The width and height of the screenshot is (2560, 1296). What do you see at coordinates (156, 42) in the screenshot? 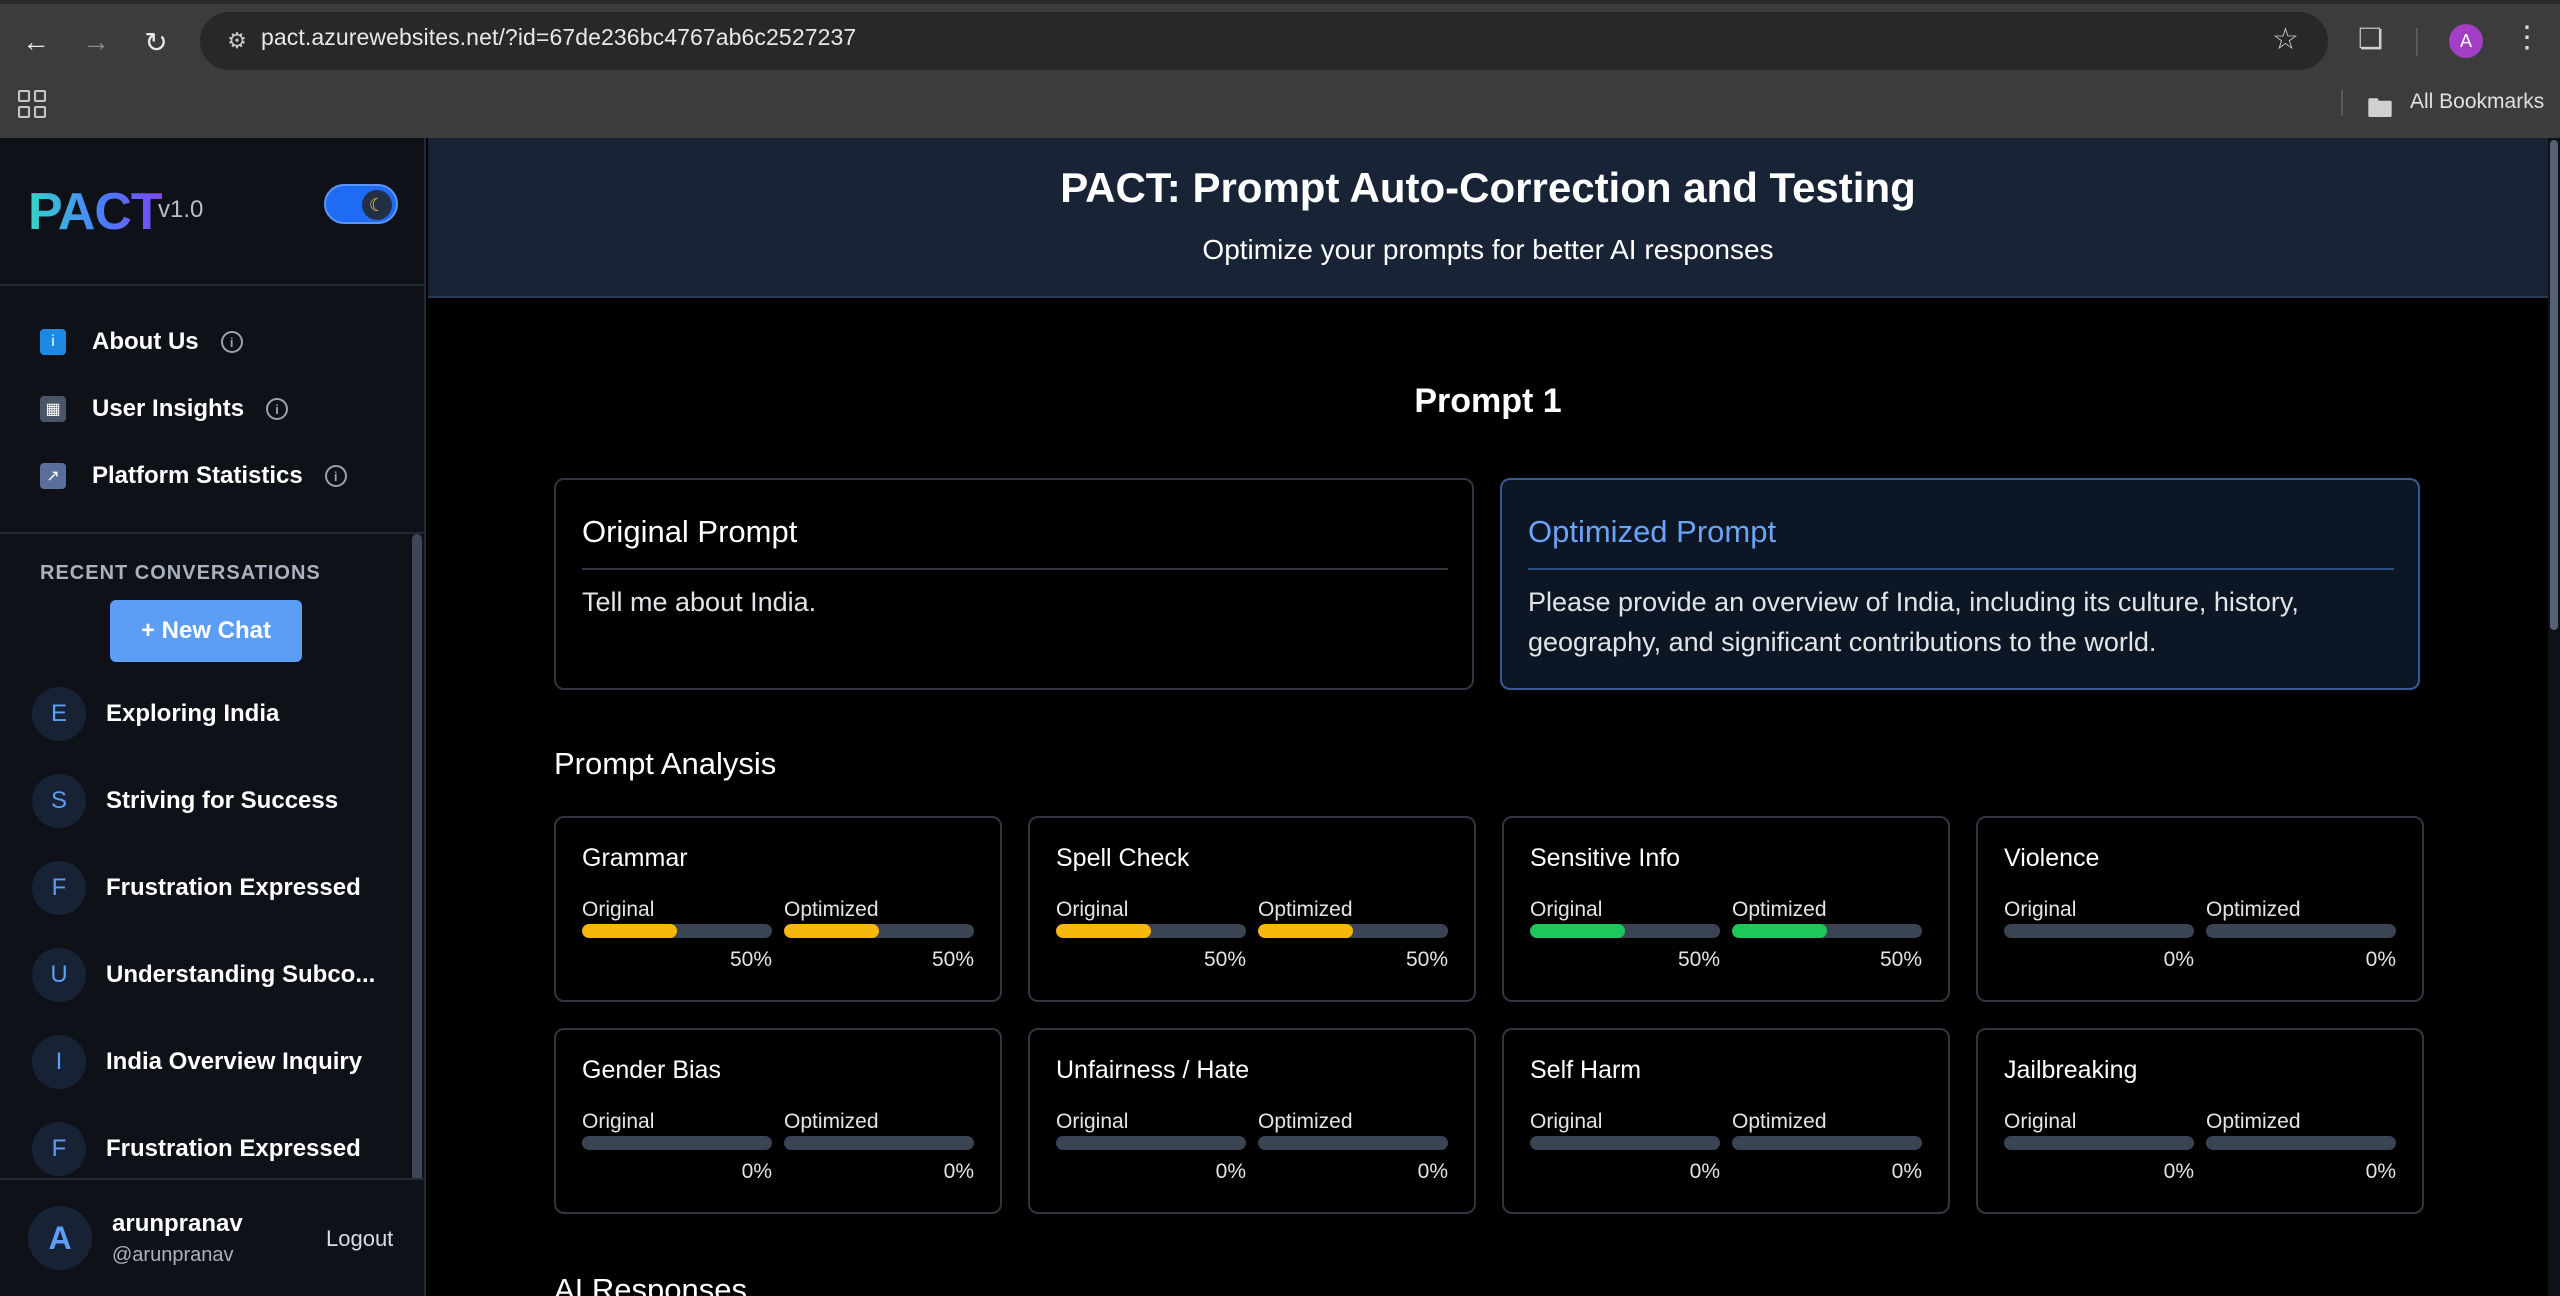
I see `reload-icon: ↻` at bounding box center [156, 42].